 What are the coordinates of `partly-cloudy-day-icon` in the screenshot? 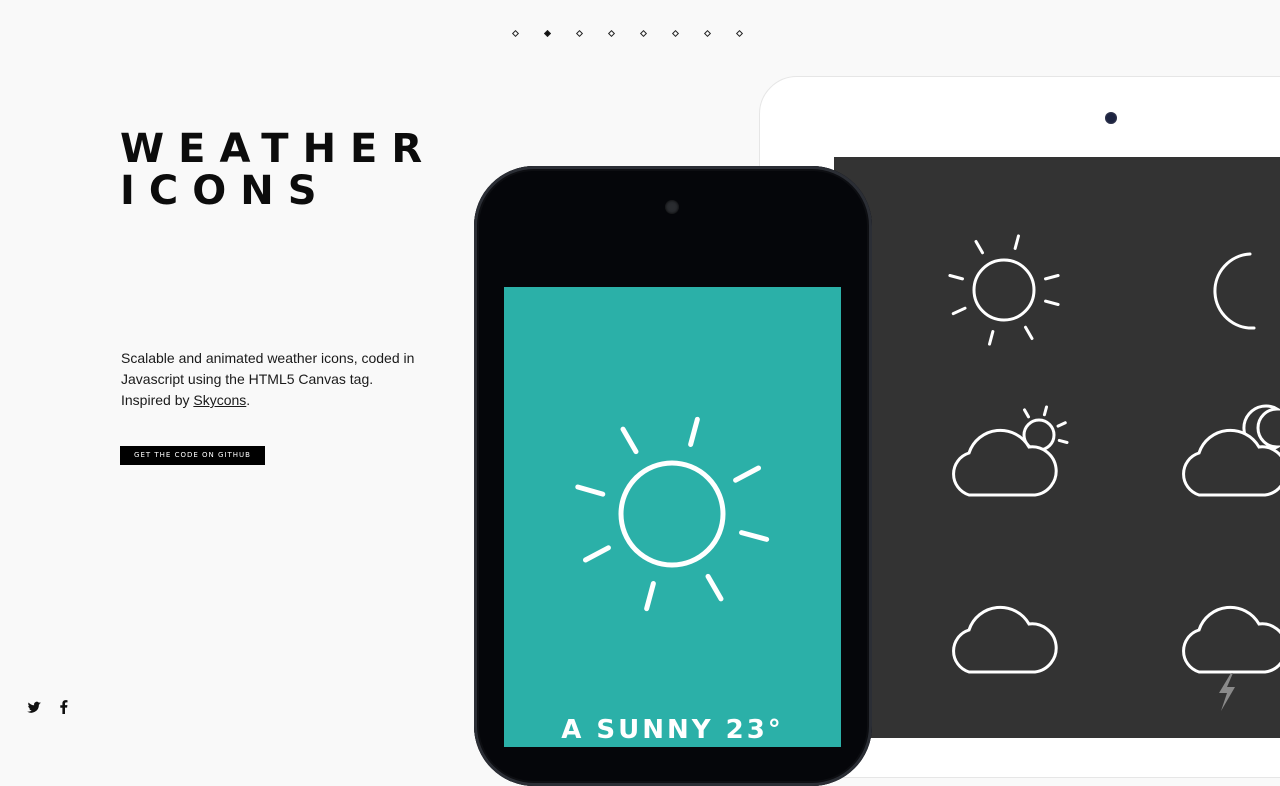 It's located at (1010, 451).